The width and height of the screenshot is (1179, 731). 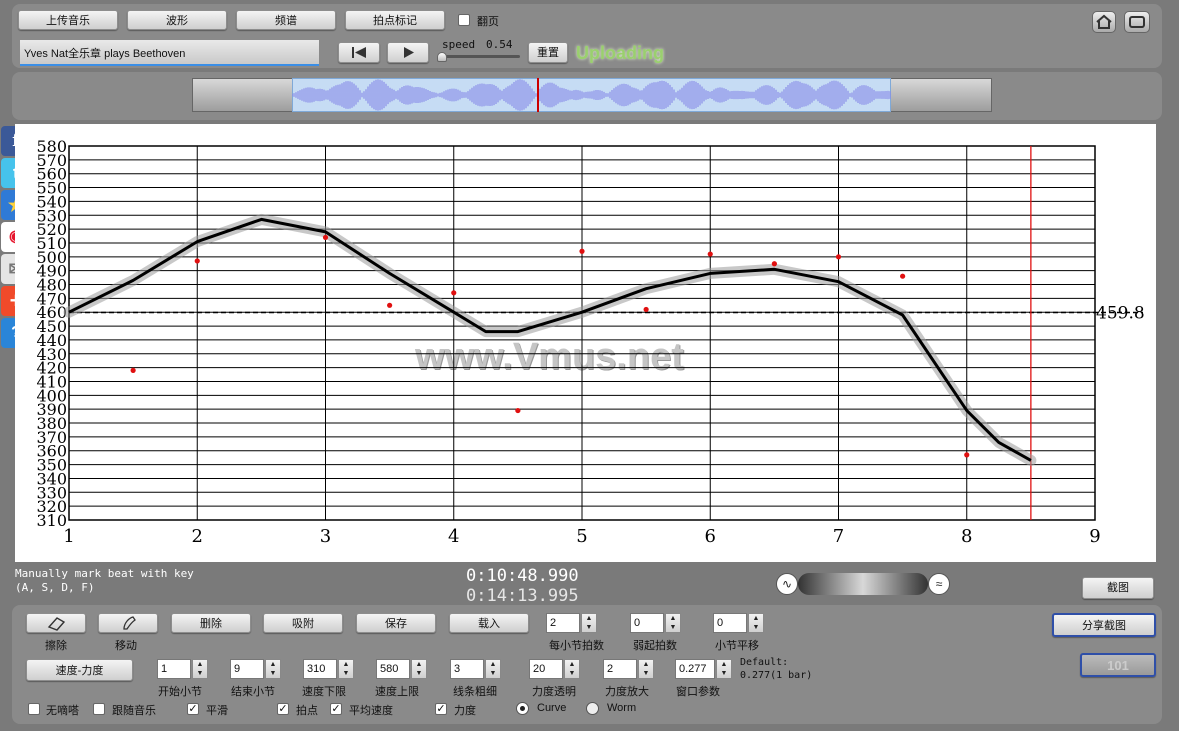 What do you see at coordinates (371, 711) in the screenshot?
I see `avg-tempo-label: 平均速度` at bounding box center [371, 711].